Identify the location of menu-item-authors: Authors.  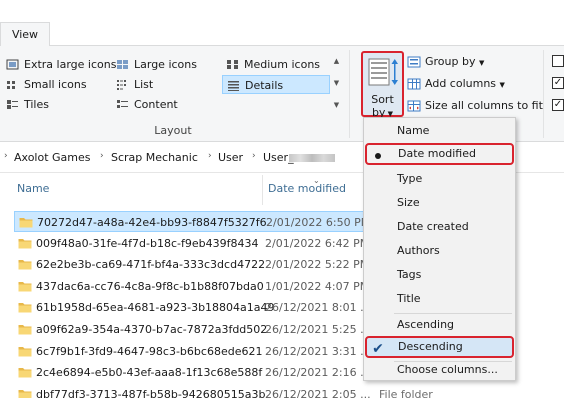
(439, 251).